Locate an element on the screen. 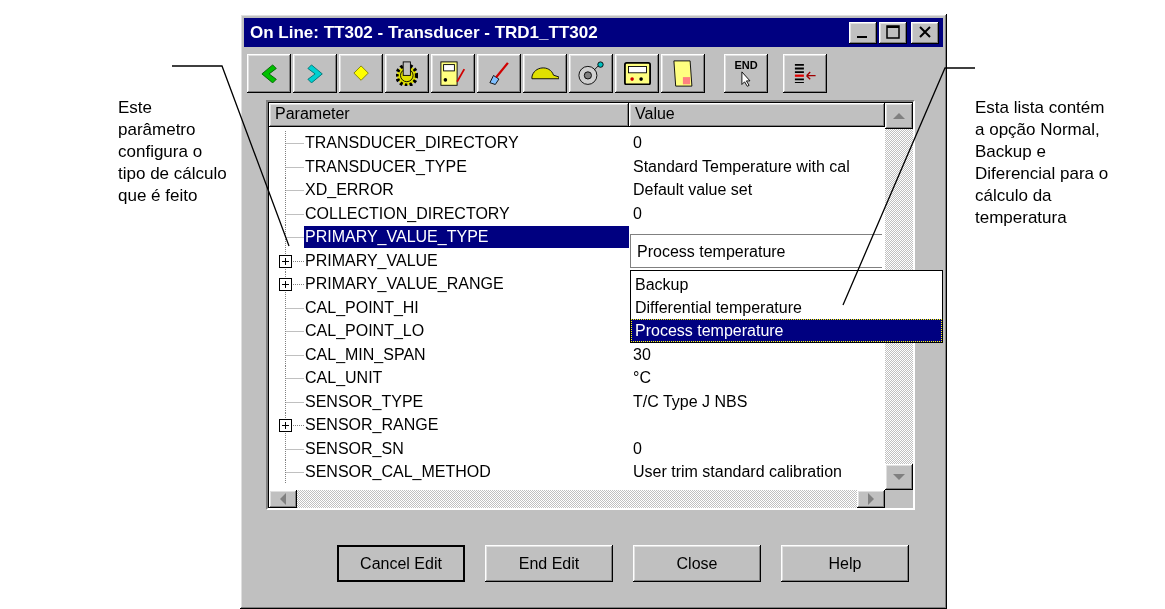 Image resolution: width=1165 pixels, height=609 pixels. parameter-name: SENSOR_CAL_METHOD is located at coordinates (466, 472).